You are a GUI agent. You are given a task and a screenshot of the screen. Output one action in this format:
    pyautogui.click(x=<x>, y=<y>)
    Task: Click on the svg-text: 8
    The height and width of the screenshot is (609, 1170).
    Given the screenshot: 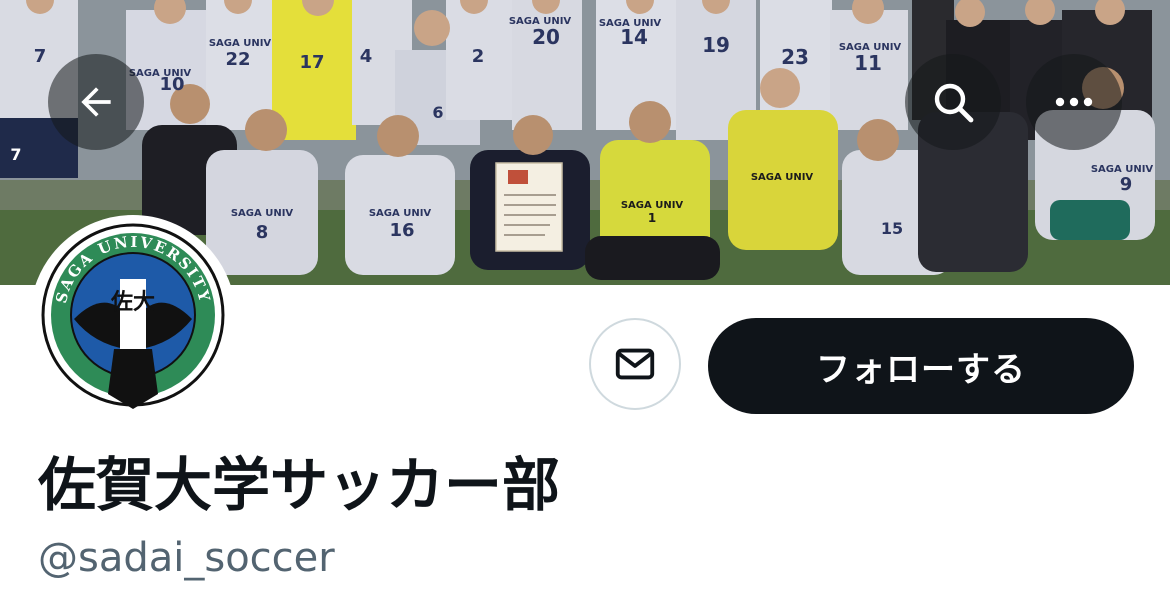 What is the action you would take?
    pyautogui.click(x=262, y=232)
    